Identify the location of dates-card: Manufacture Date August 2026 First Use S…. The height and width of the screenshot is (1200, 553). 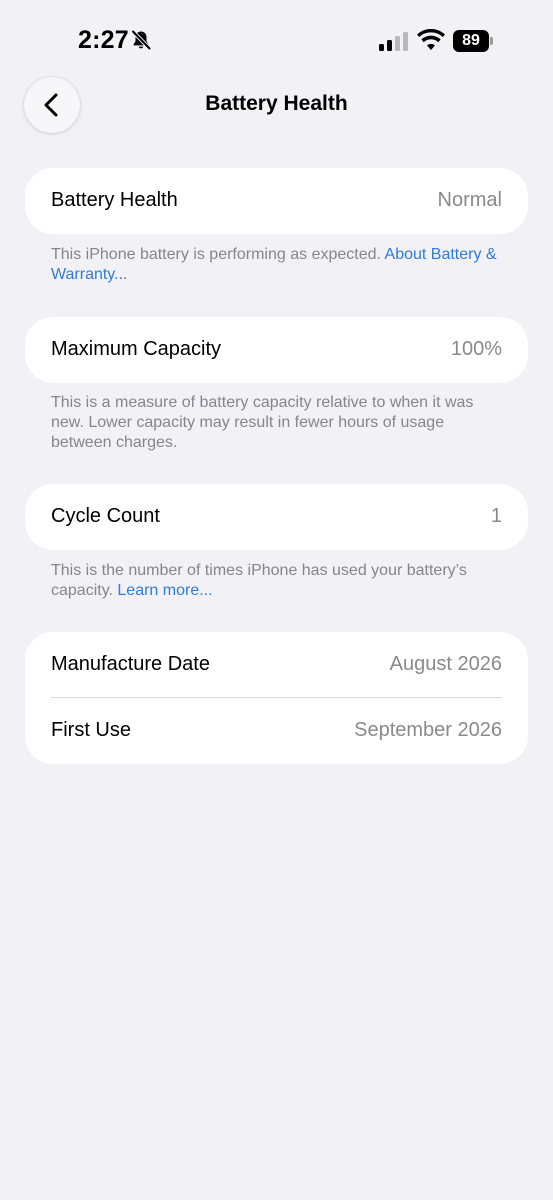
(276, 698).